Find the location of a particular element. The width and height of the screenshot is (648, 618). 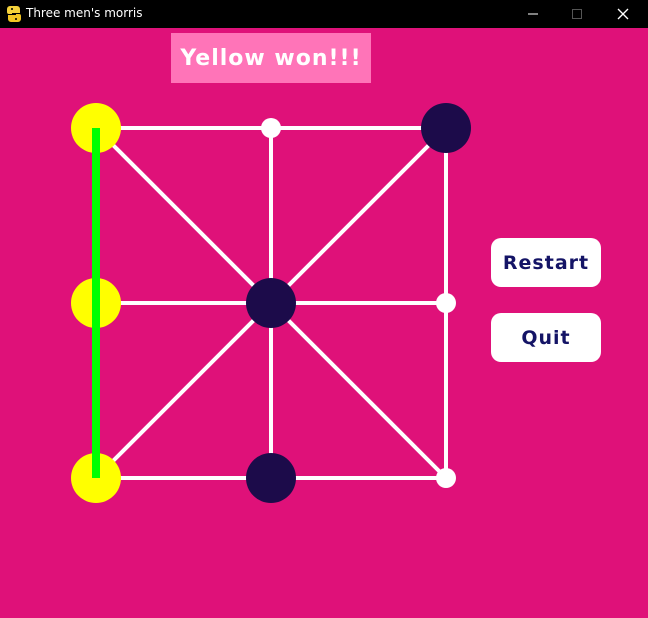

maximize-button is located at coordinates (577, 14).